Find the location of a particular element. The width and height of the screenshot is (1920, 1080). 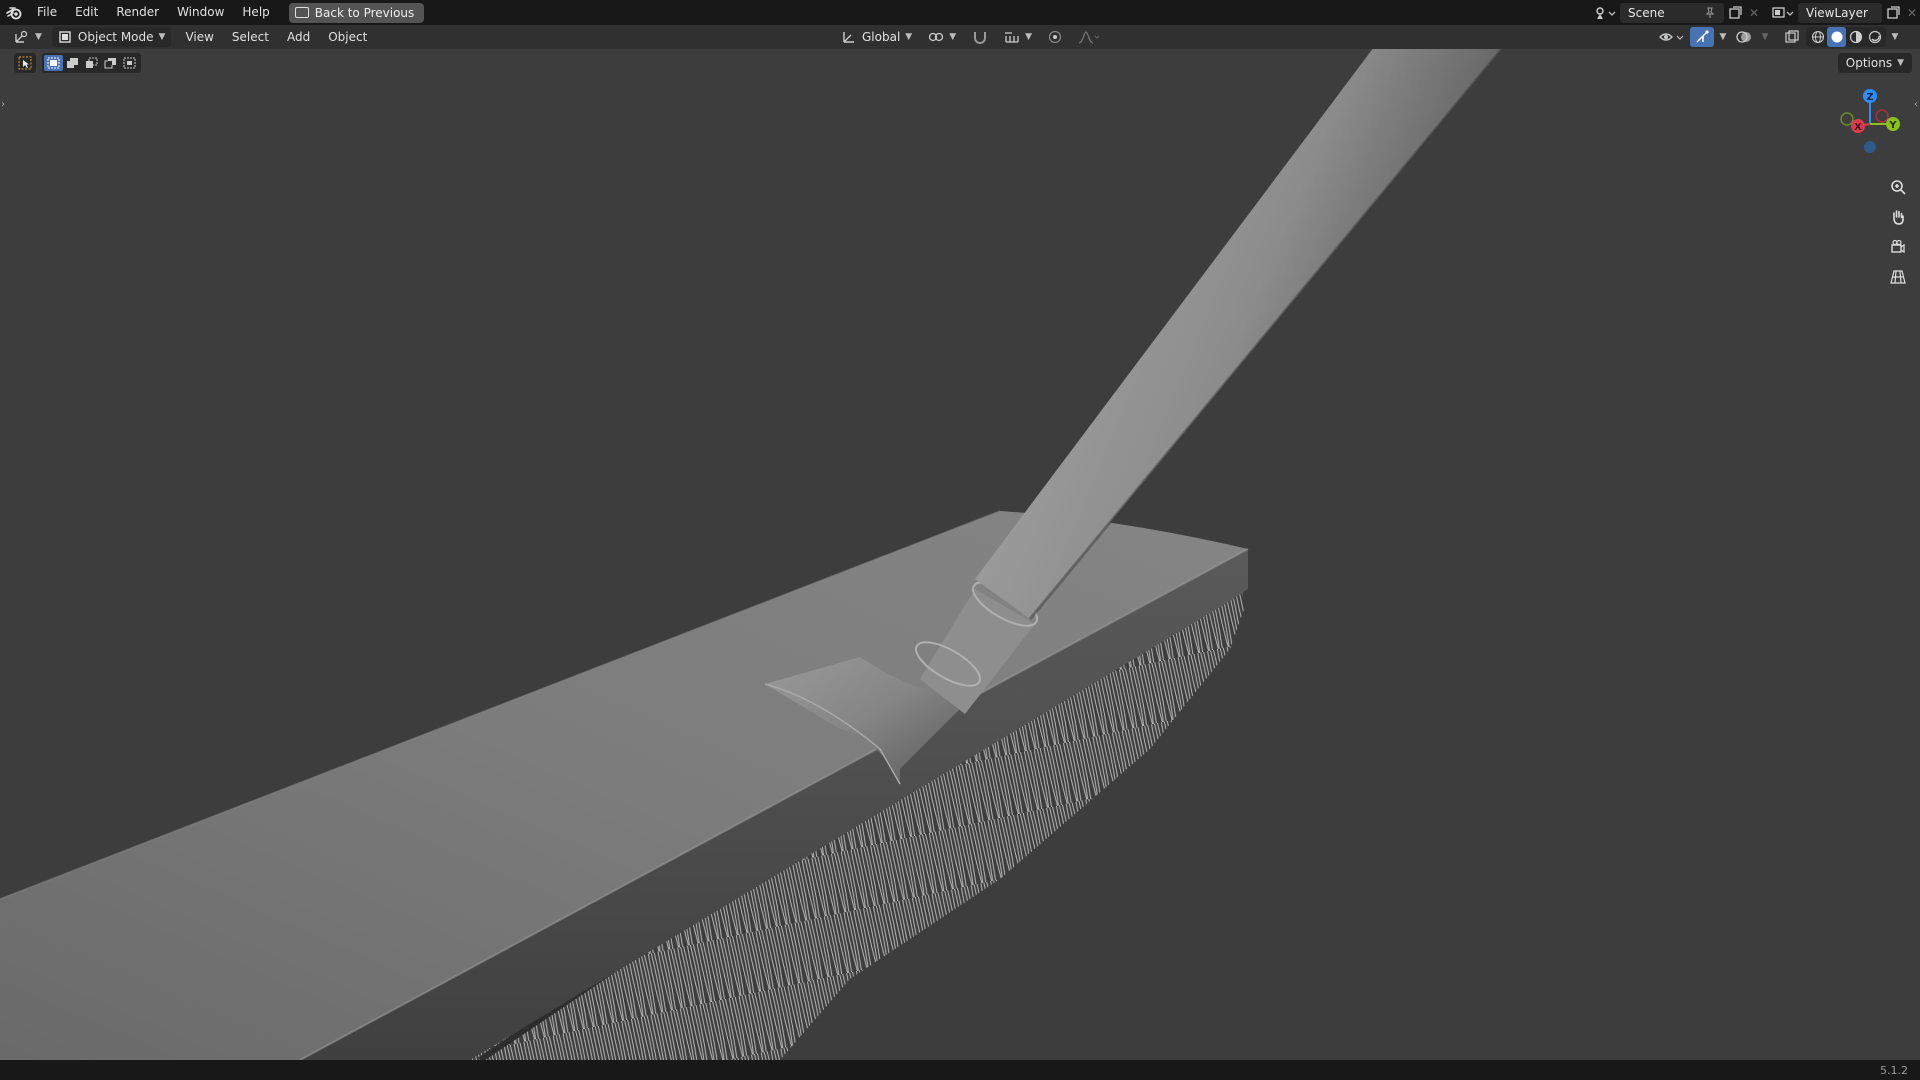

menu-file: File is located at coordinates (47, 12).